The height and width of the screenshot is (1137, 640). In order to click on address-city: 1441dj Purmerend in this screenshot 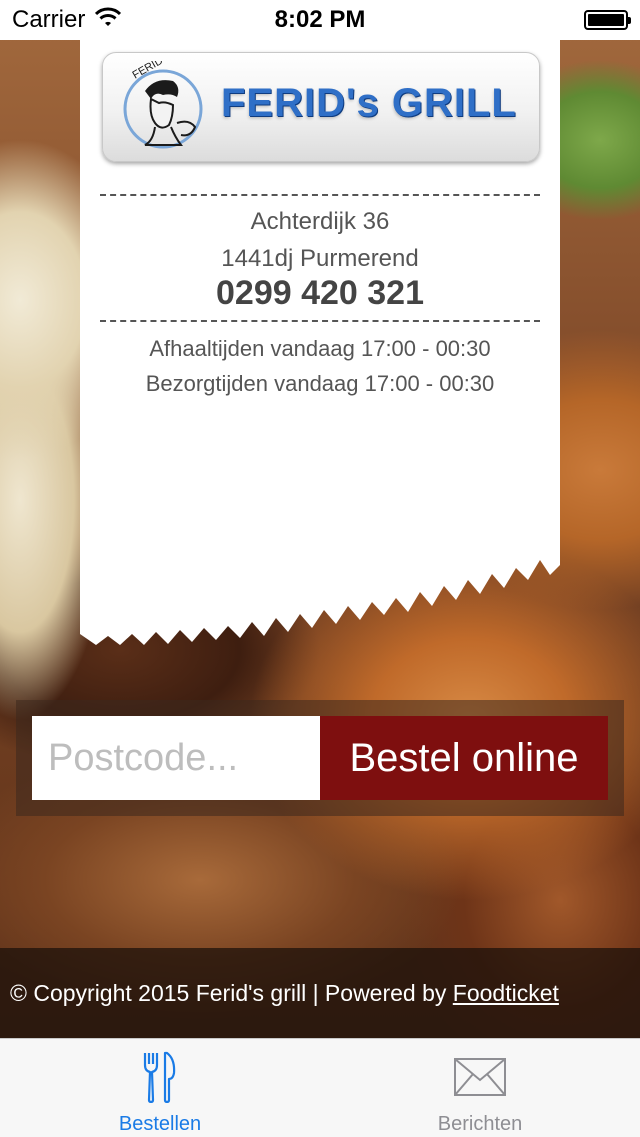, I will do `click(320, 258)`.